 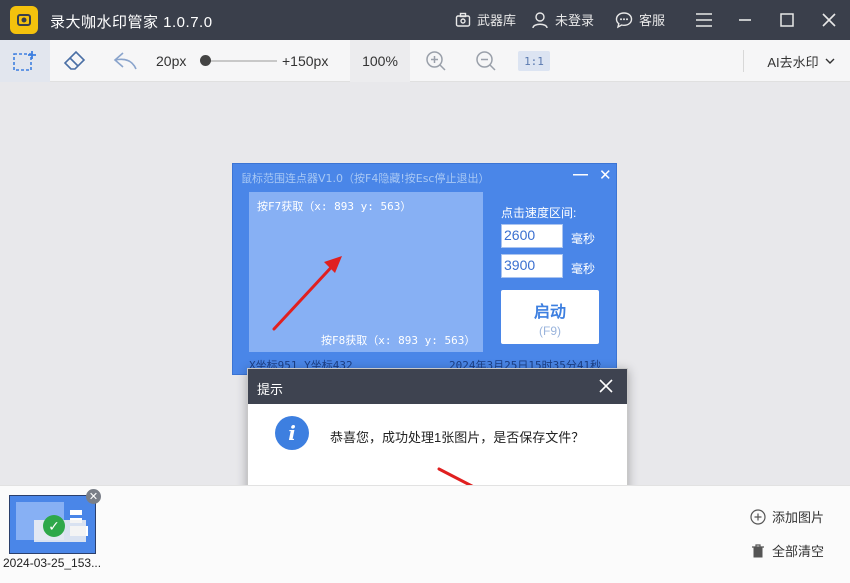 I want to click on start-label: 启动, so click(x=549, y=312).